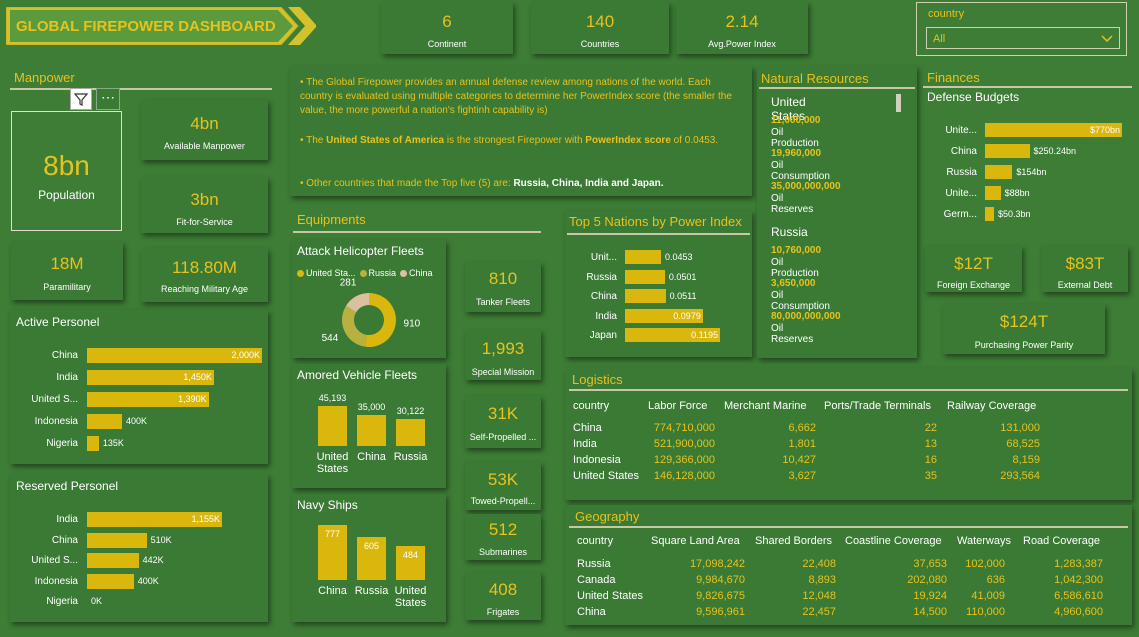  I want to click on chart-title: Reserved Personel, so click(67, 486).